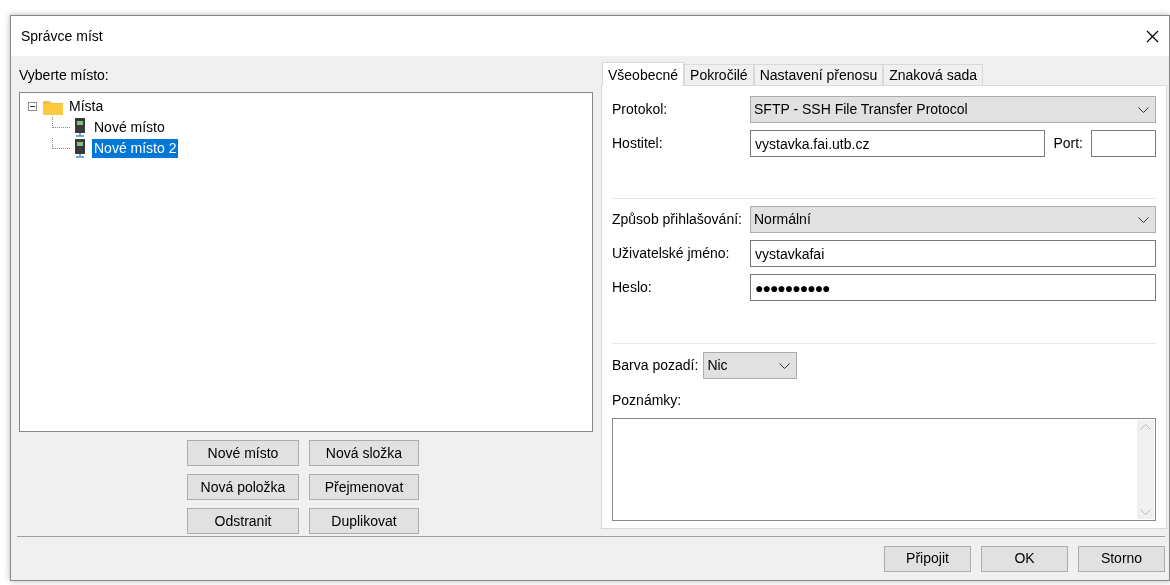 The height and width of the screenshot is (585, 1170). I want to click on tree-action-button: Přejmenovat, so click(364, 487).